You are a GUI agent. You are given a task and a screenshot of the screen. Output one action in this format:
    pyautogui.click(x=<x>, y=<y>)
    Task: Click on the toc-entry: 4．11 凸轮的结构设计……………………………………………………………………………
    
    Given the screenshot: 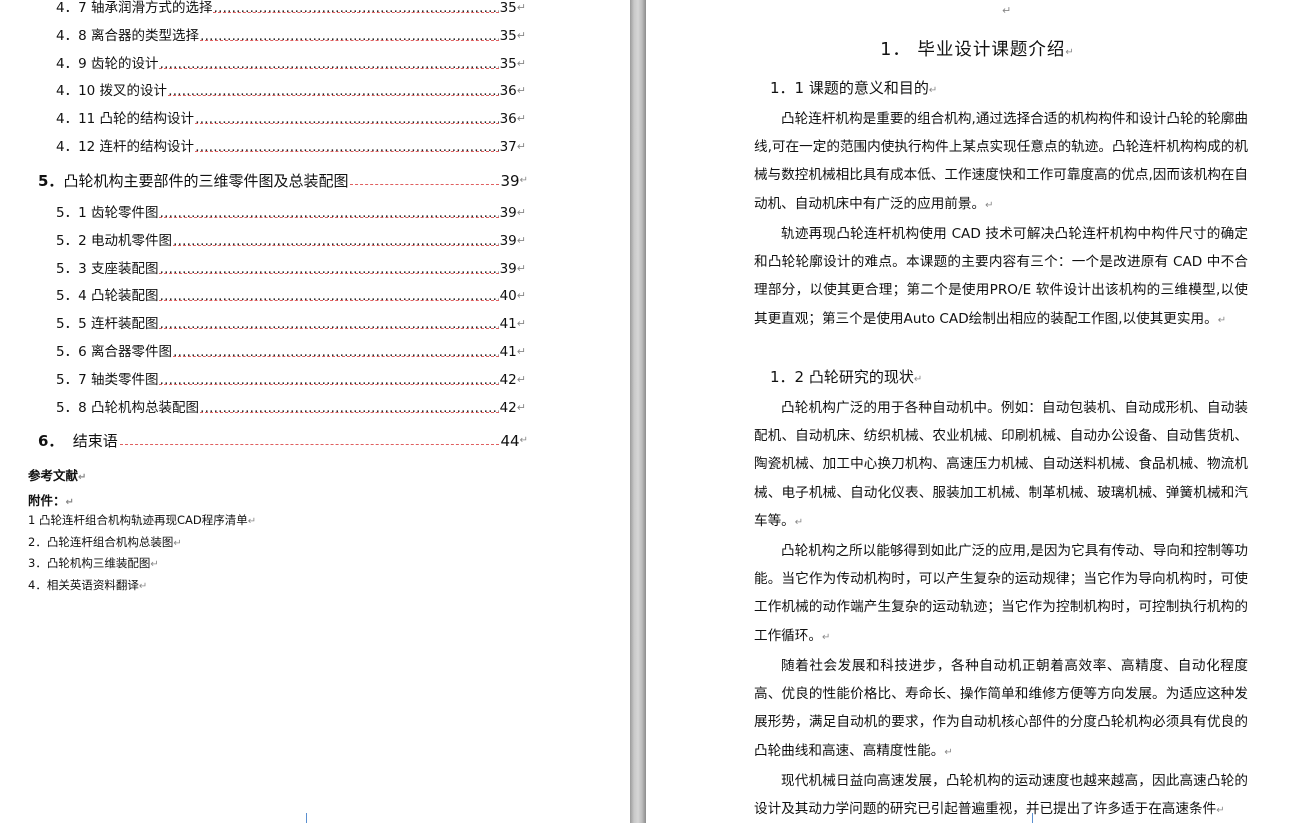 What is the action you would take?
    pyautogui.click(x=291, y=119)
    